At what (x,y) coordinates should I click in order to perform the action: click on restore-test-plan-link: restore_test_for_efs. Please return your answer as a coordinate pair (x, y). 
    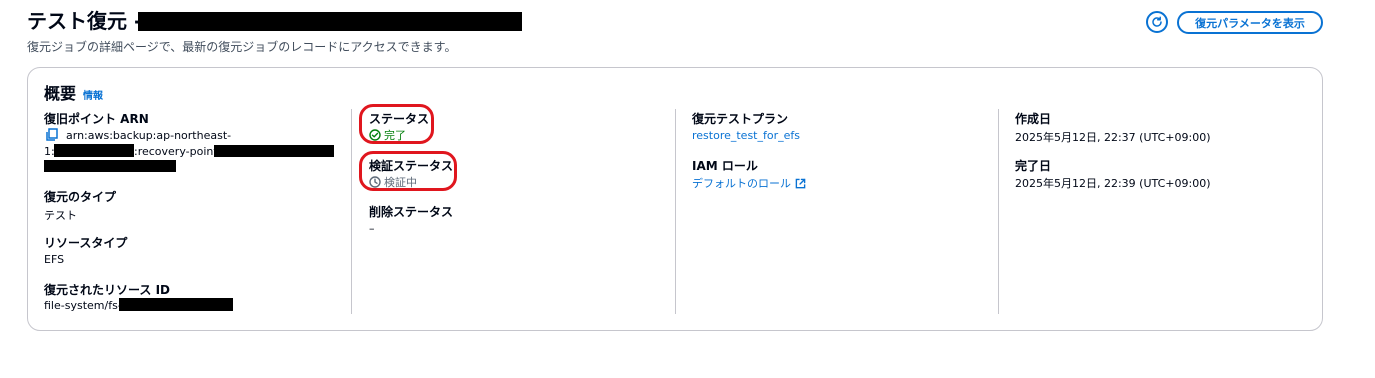
    Looking at the image, I should click on (746, 135).